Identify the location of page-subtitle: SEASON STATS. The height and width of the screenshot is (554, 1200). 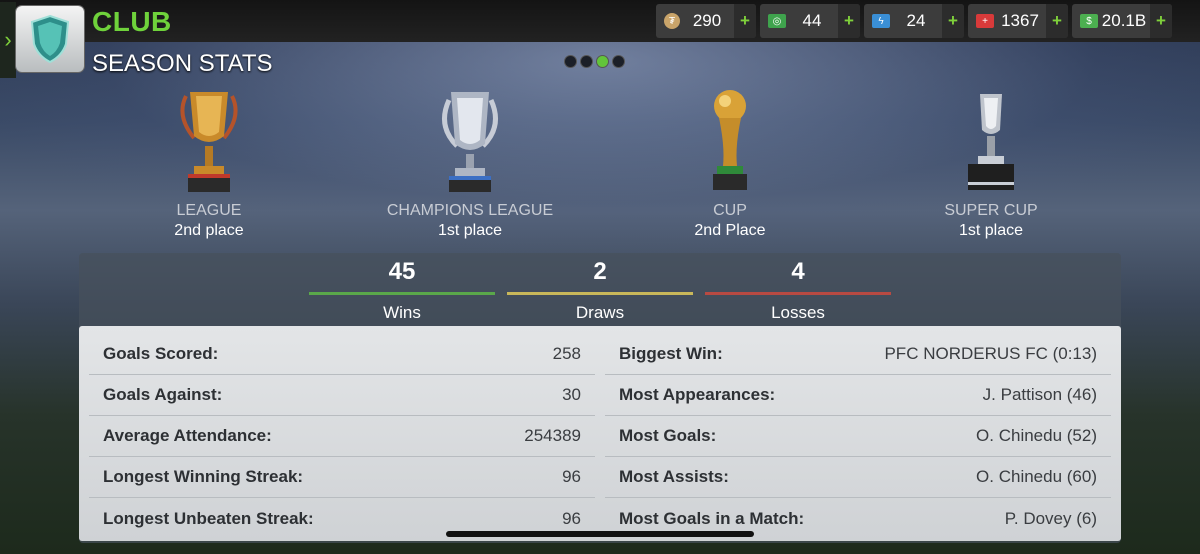
(182, 63).